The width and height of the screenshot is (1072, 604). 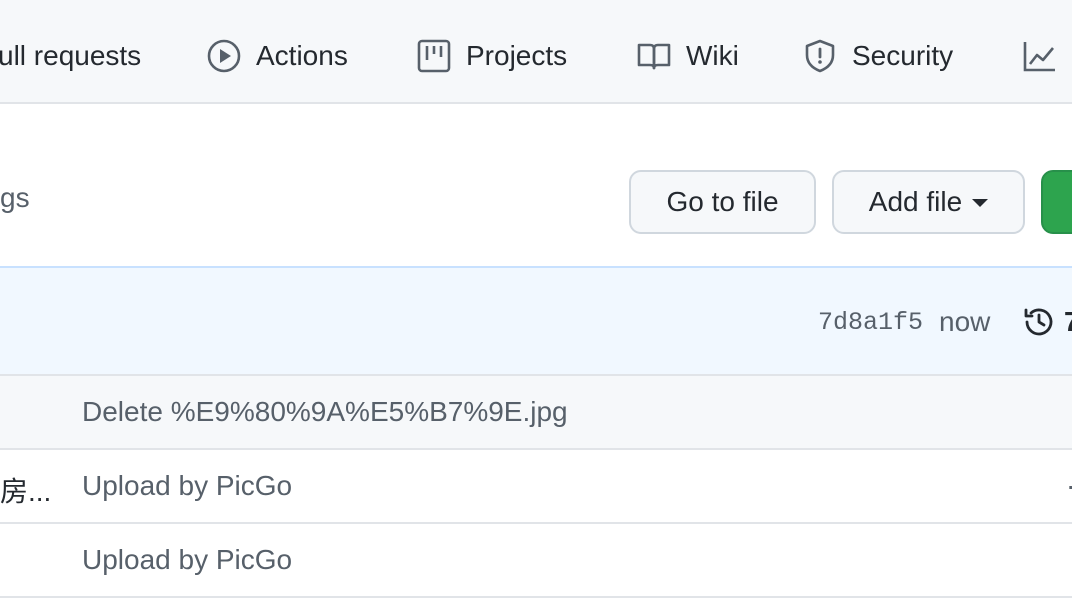 What do you see at coordinates (434, 56) in the screenshot?
I see `project-board-icon` at bounding box center [434, 56].